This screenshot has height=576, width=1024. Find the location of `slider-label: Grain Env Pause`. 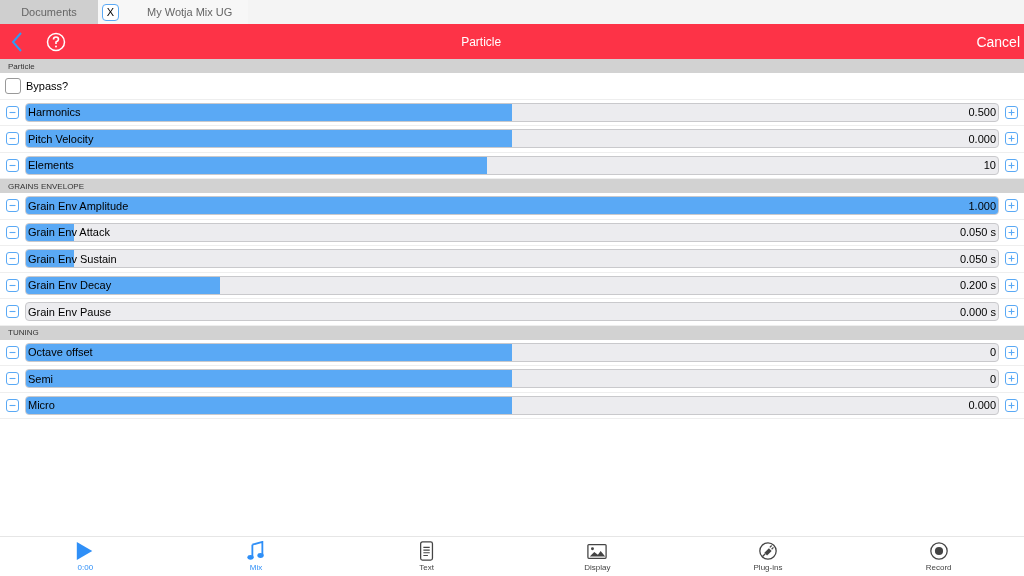

slider-label: Grain Env Pause is located at coordinates (70, 311).